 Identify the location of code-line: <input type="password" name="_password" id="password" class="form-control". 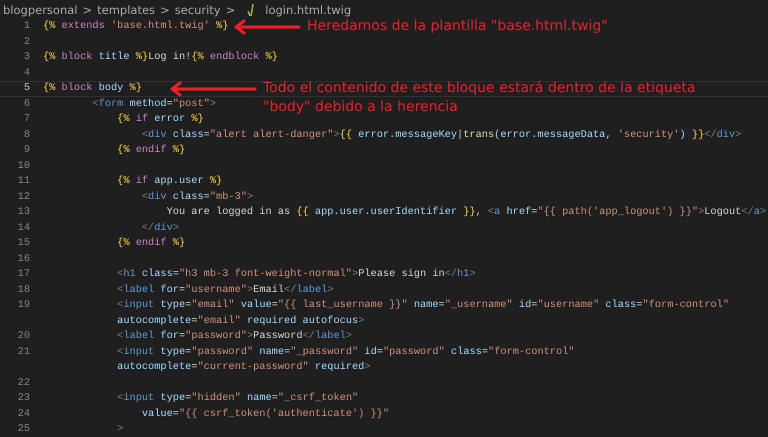
(345, 352).